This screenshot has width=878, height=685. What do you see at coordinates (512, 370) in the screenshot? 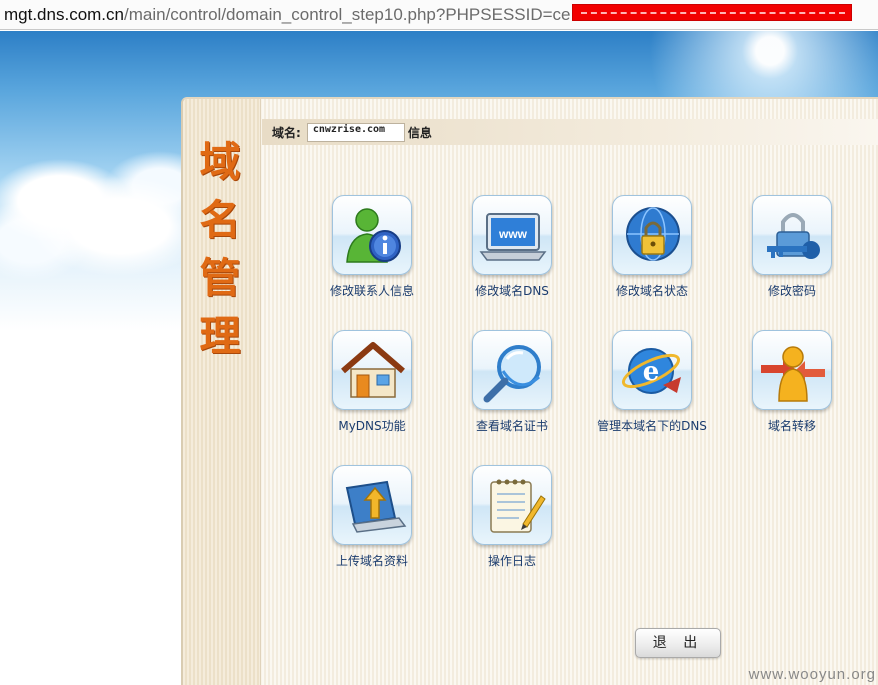
I see `magnifier-icon` at bounding box center [512, 370].